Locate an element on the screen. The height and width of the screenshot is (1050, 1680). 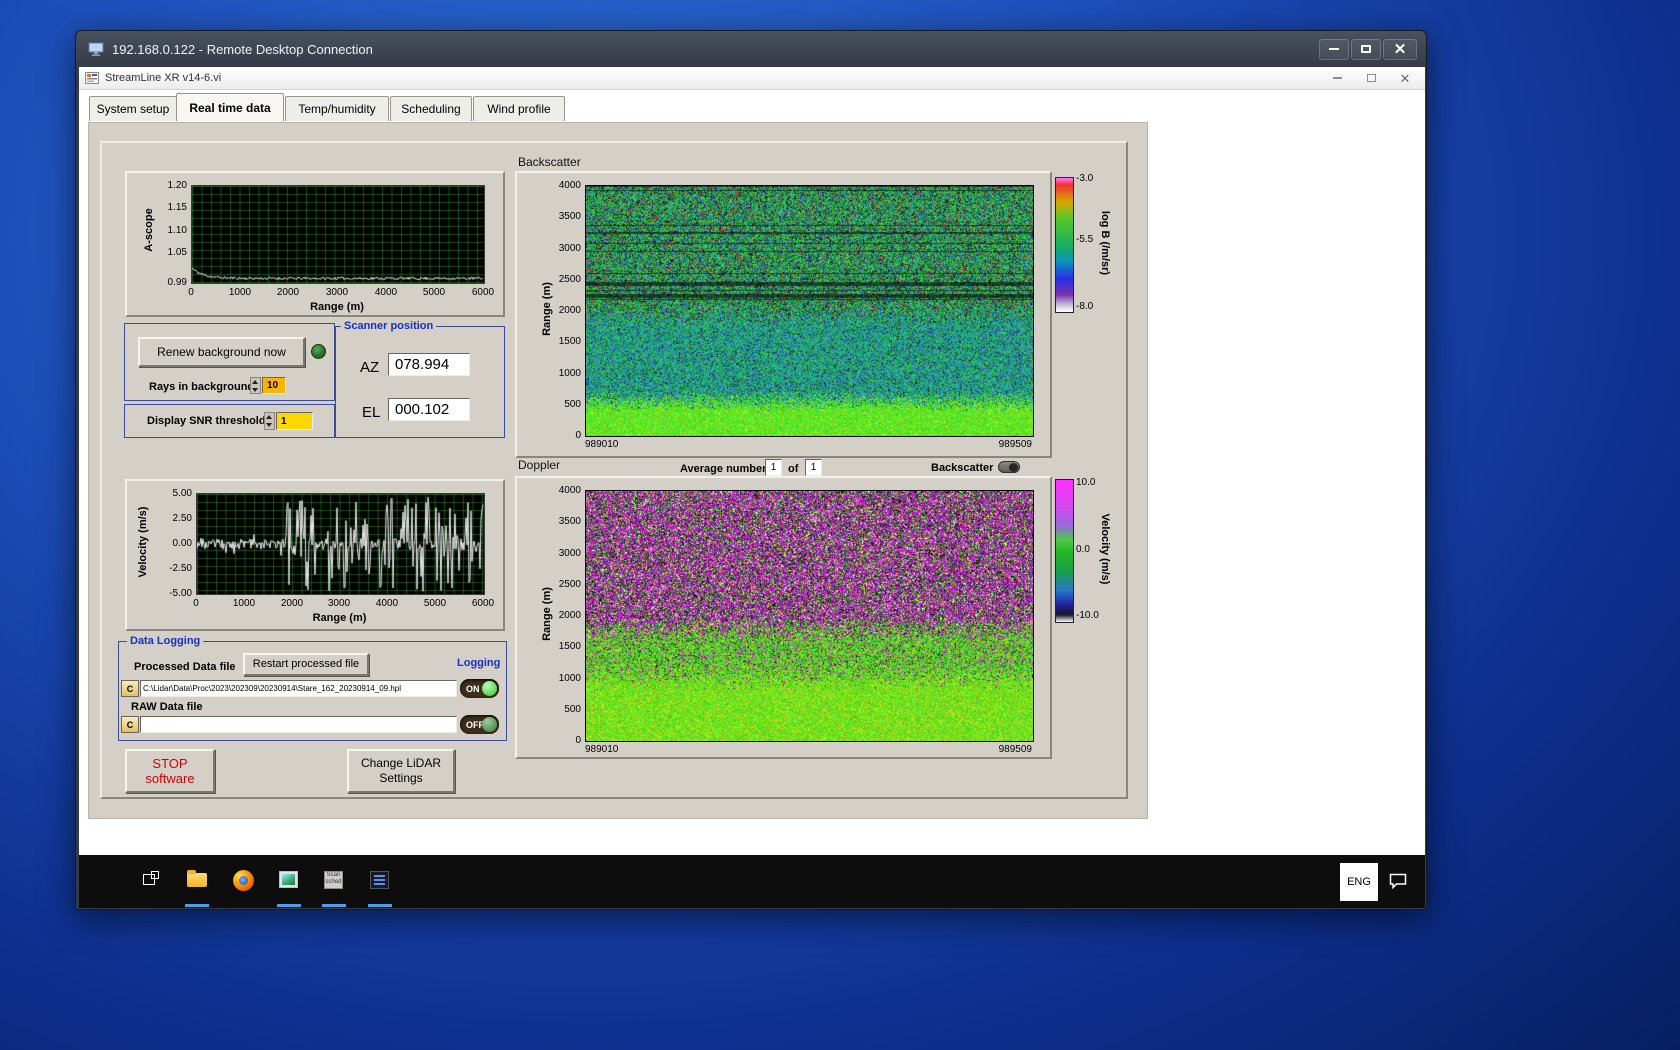
minimize-icon is located at coordinates (1337, 78).